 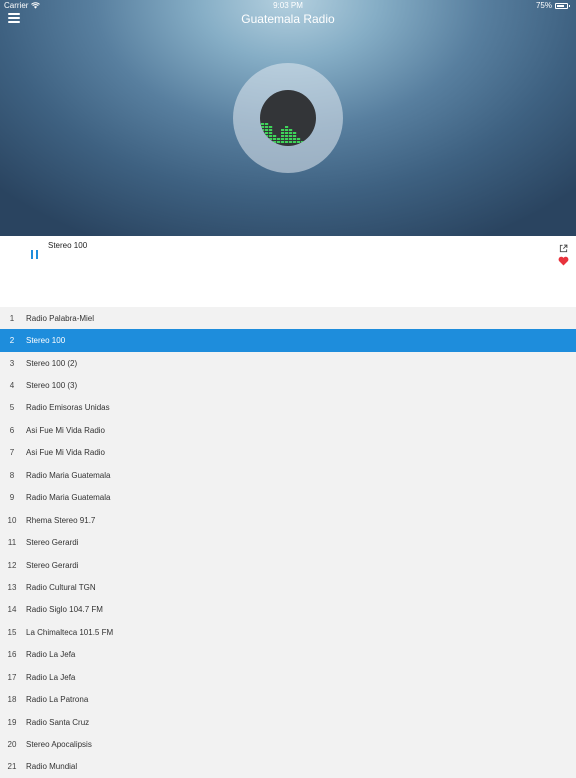 What do you see at coordinates (57, 700) in the screenshot?
I see `station-name: Radio La Patrona` at bounding box center [57, 700].